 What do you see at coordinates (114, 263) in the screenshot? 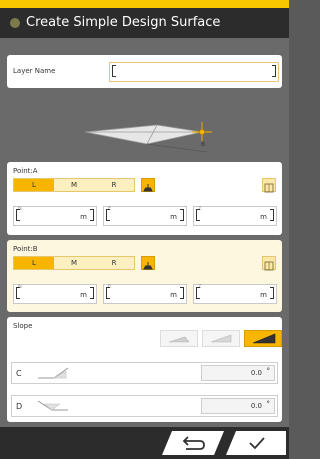
I see `point-b-option-r: R` at bounding box center [114, 263].